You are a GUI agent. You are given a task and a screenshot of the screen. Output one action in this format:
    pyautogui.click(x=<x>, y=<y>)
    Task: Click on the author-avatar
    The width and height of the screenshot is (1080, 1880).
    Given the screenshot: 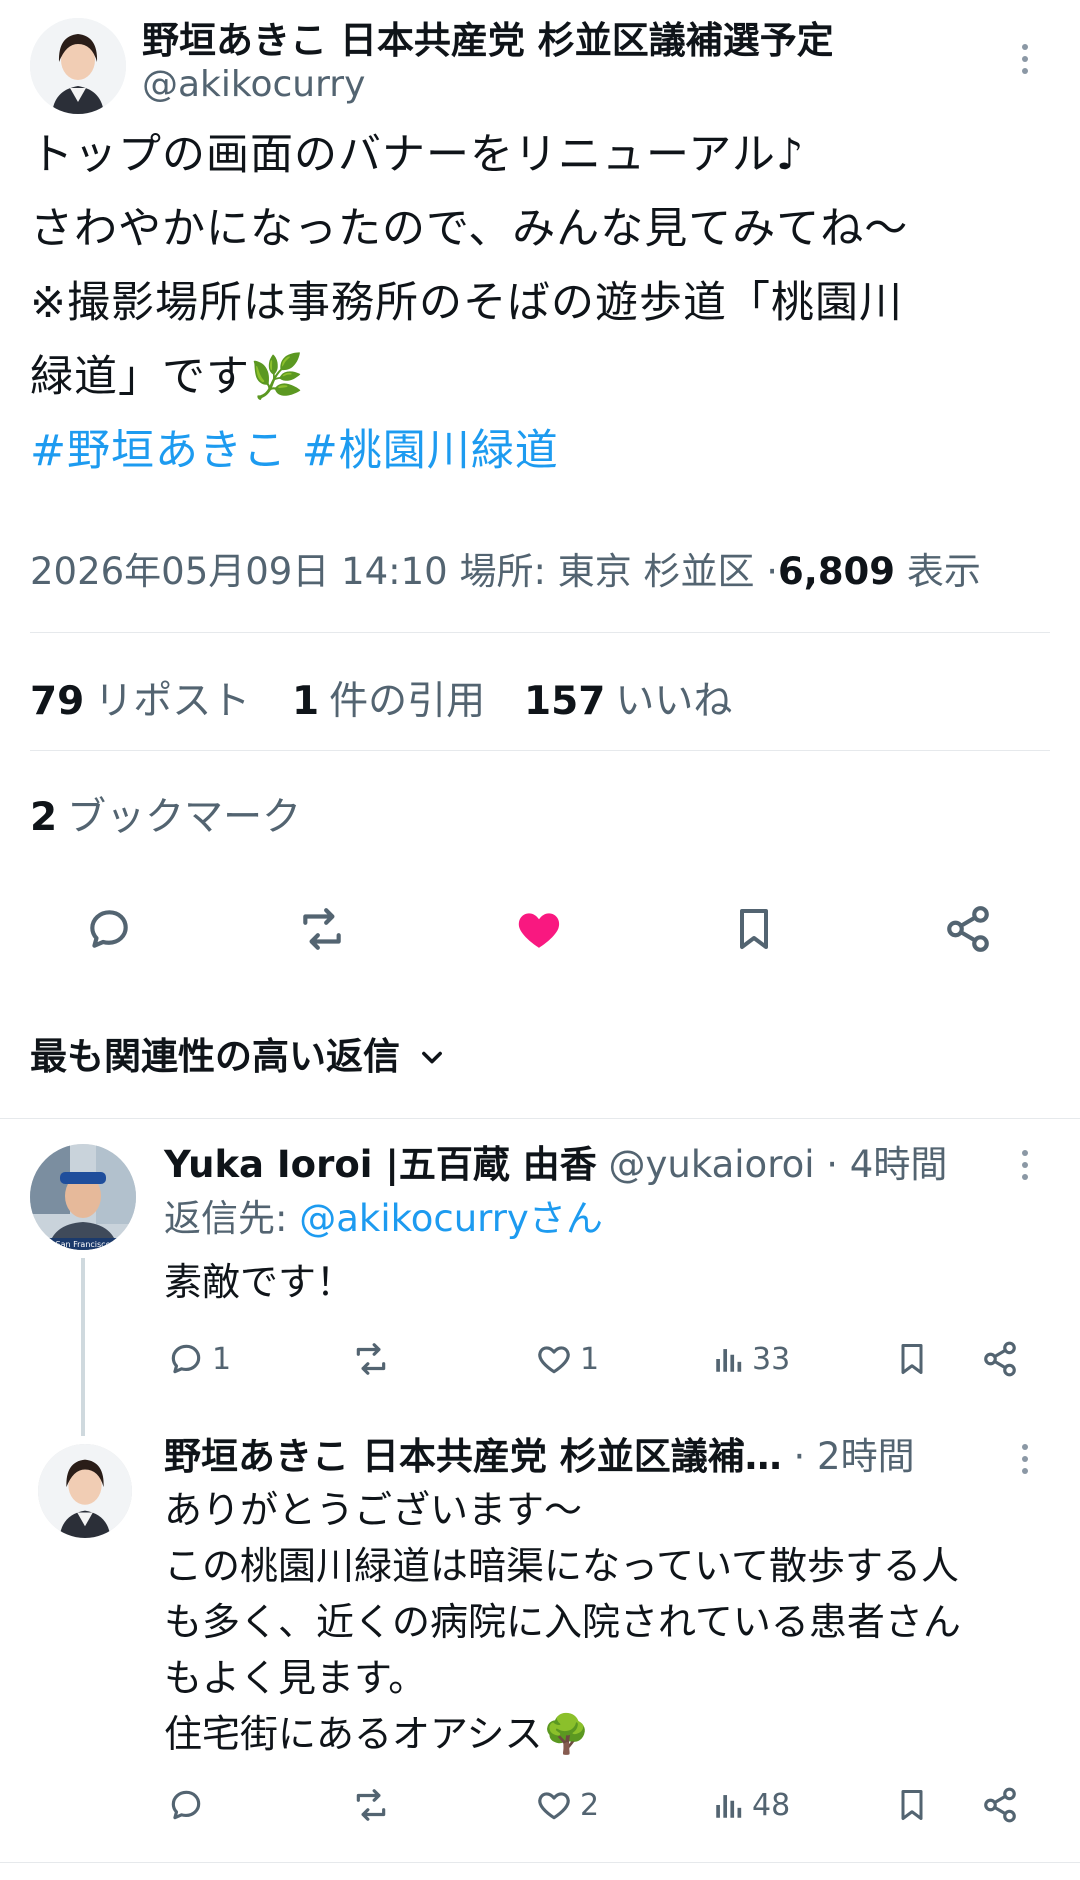 What is the action you would take?
    pyautogui.click(x=78, y=66)
    